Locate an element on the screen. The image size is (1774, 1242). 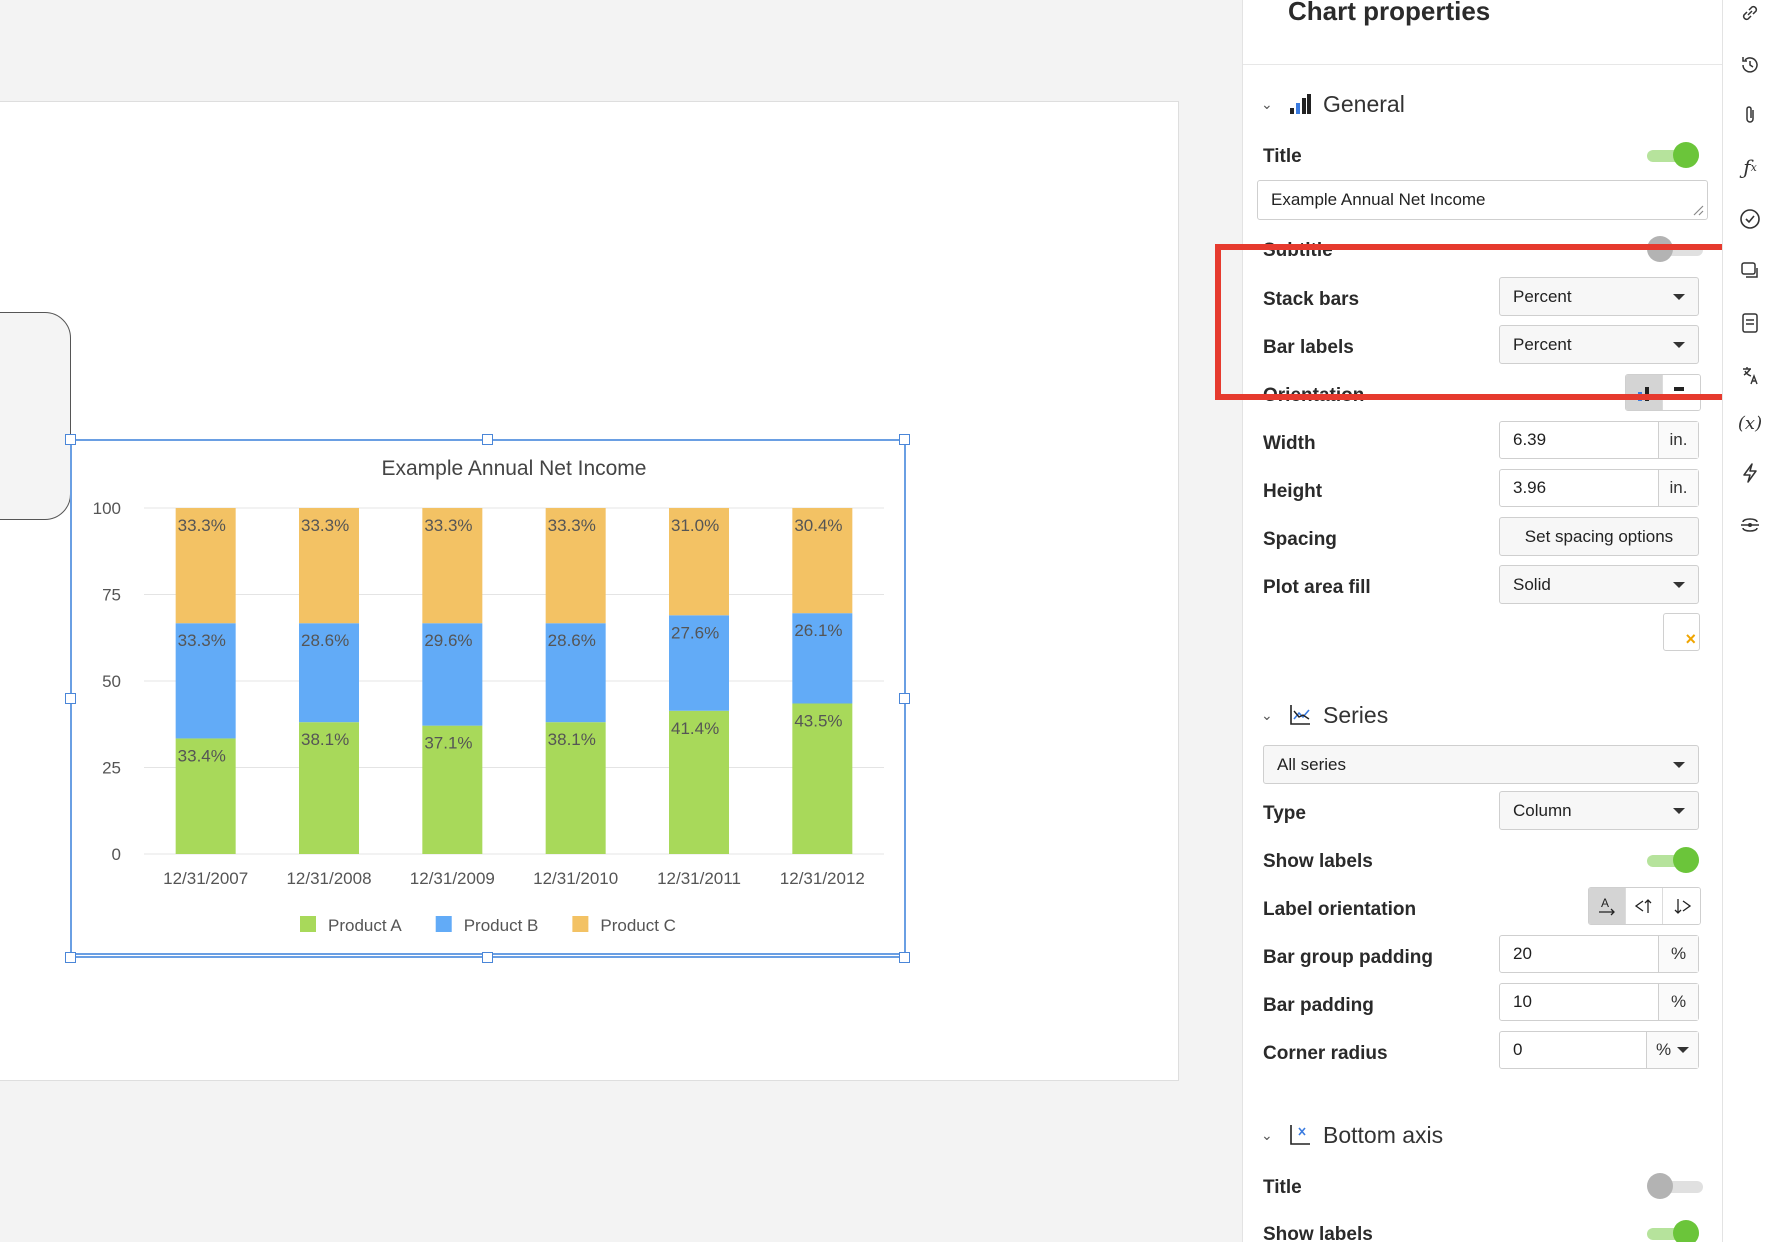
resize-handle-bottom-left is located at coordinates (70, 957).